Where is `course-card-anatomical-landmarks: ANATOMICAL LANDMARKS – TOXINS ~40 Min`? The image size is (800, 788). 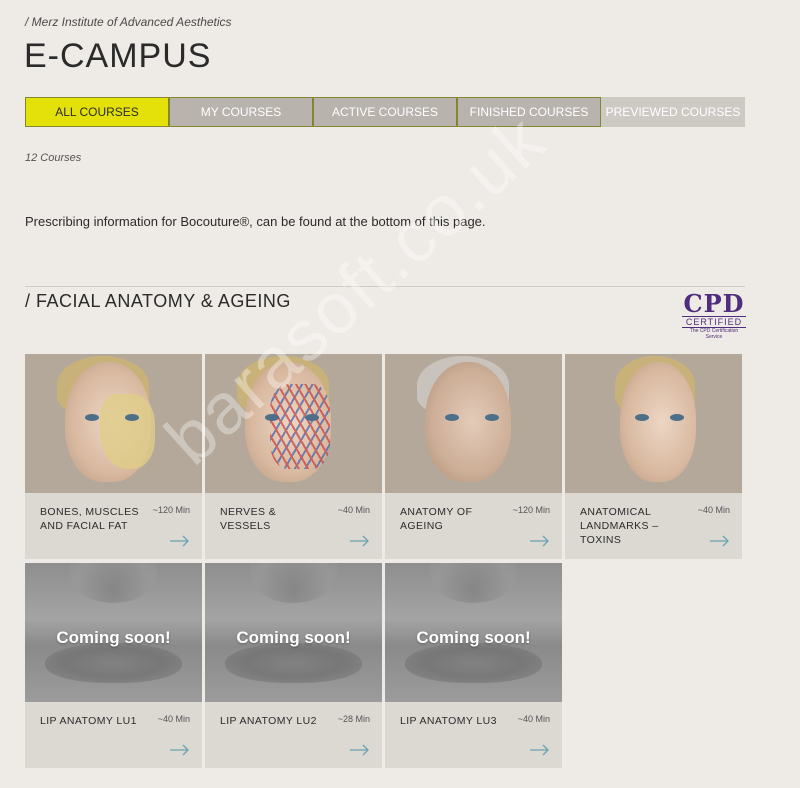 course-card-anatomical-landmarks: ANATOMICAL LANDMARKS – TOXINS ~40 Min is located at coordinates (653, 456).